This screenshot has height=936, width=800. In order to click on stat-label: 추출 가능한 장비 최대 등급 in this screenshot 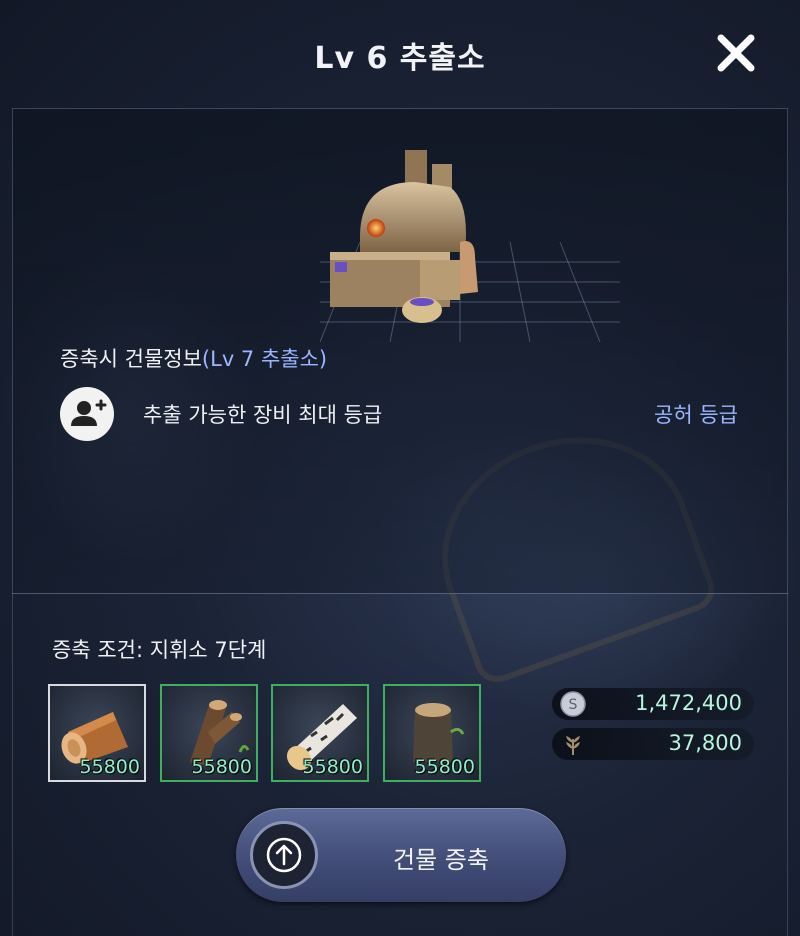, I will do `click(263, 415)`.